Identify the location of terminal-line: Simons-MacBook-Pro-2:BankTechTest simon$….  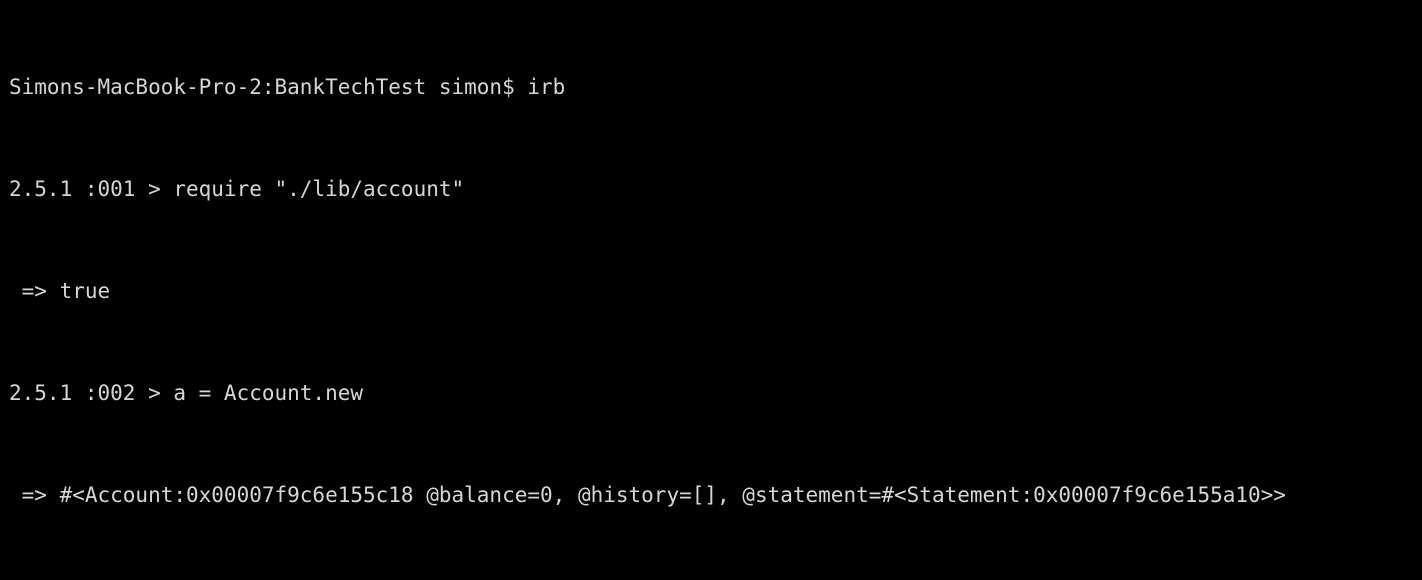
(287, 87).